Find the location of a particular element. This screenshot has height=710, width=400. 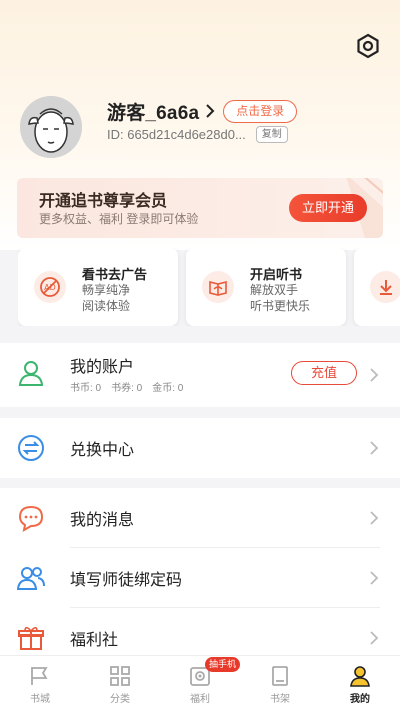

login-button: 点击登录 is located at coordinates (260, 111).